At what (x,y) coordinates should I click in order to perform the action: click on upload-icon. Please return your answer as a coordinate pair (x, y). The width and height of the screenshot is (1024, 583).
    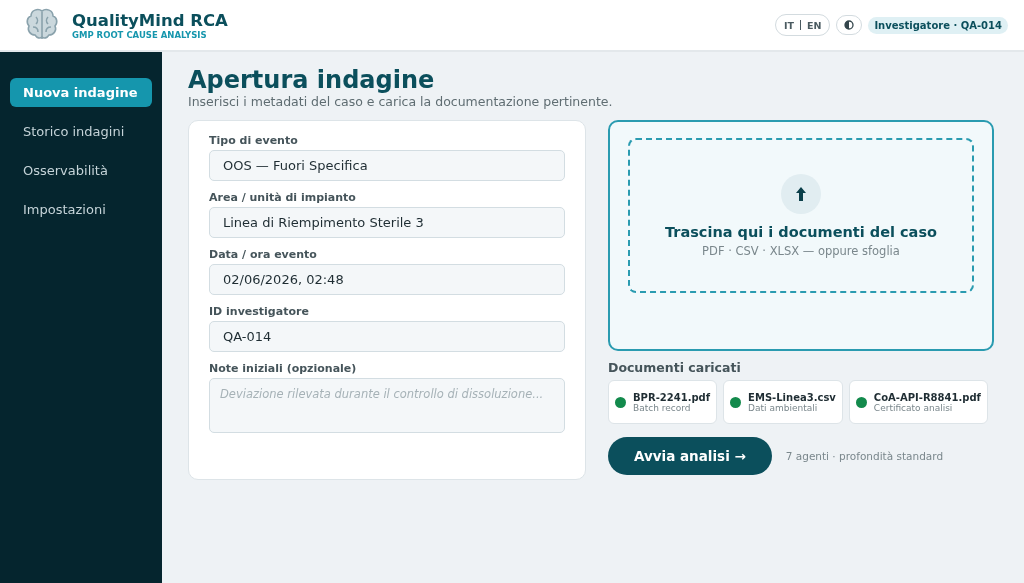
    Looking at the image, I should click on (801, 193).